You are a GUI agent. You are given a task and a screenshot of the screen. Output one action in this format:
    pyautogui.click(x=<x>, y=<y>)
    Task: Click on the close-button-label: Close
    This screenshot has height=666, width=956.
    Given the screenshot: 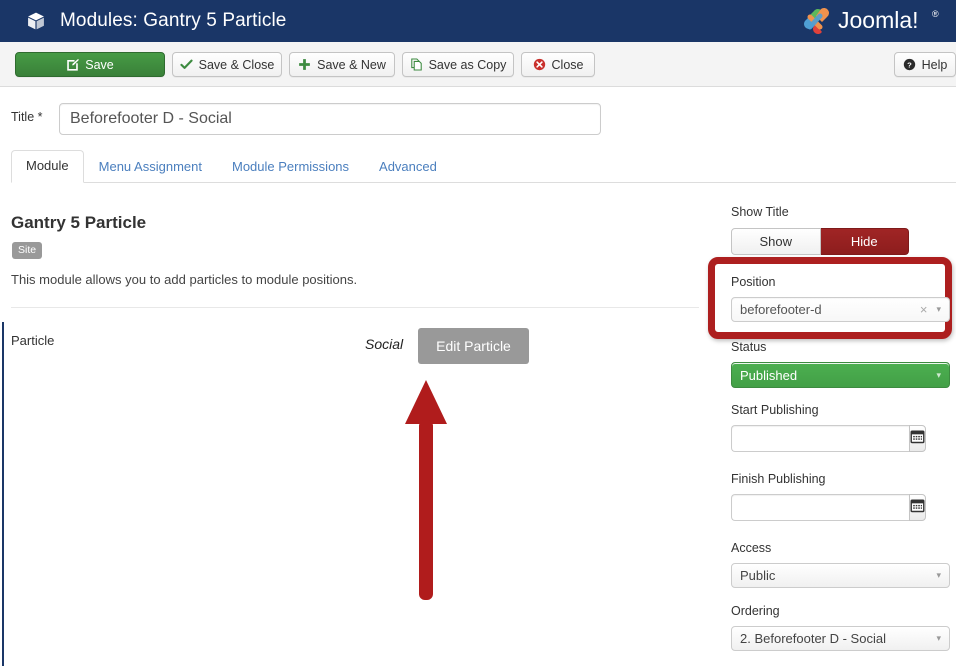 What is the action you would take?
    pyautogui.click(x=567, y=64)
    